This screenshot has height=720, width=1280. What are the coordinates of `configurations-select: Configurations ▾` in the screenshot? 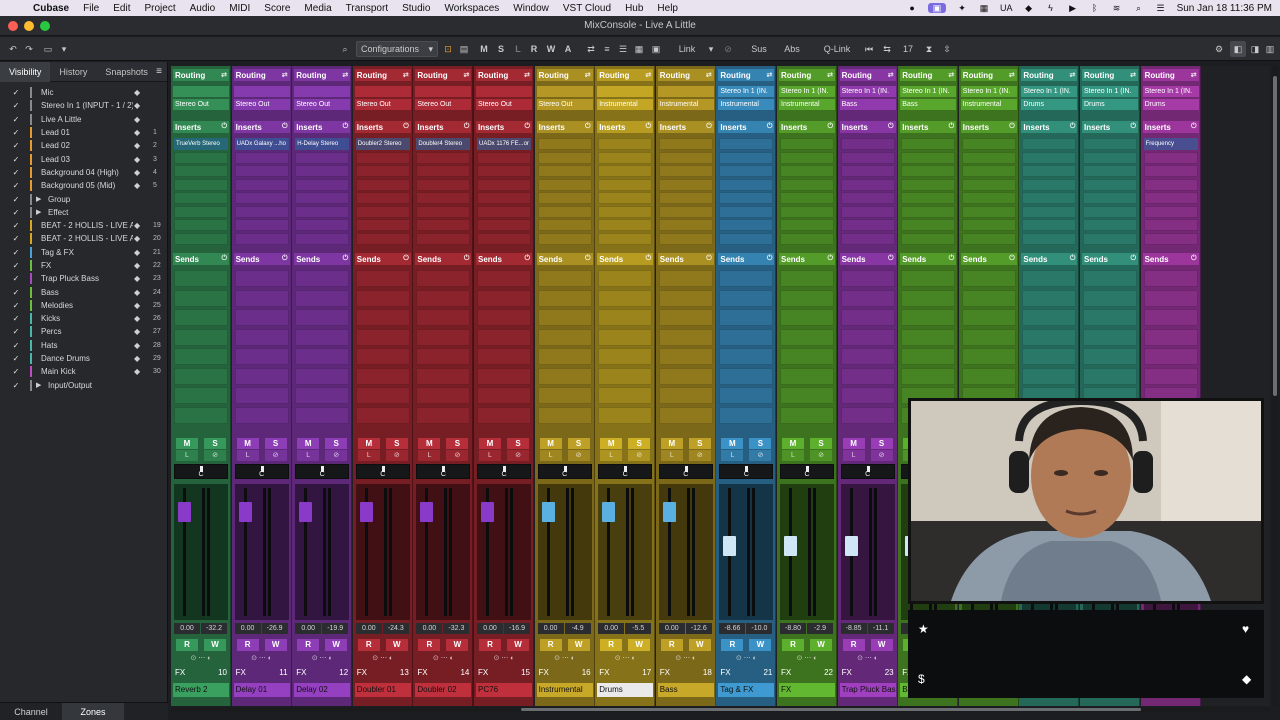 It's located at (397, 49).